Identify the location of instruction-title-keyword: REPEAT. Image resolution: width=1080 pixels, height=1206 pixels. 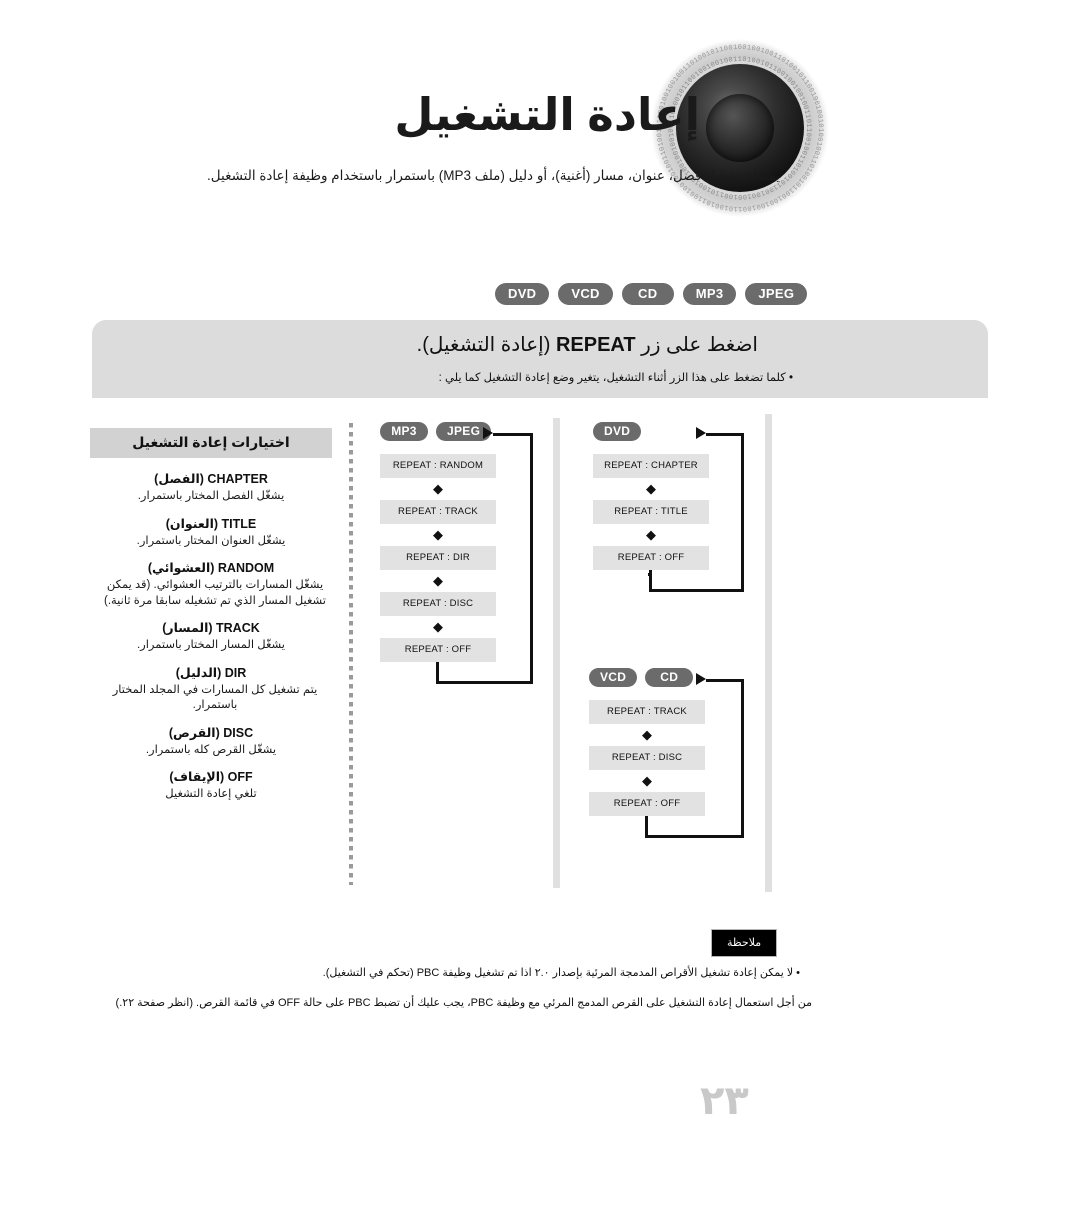
(595, 345).